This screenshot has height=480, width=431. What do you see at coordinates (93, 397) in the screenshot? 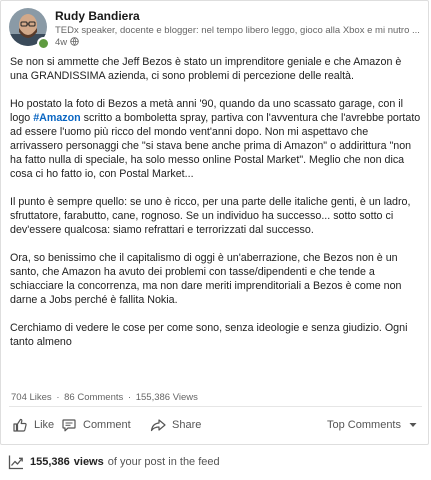
I see `comments-count: 86 Comments` at bounding box center [93, 397].